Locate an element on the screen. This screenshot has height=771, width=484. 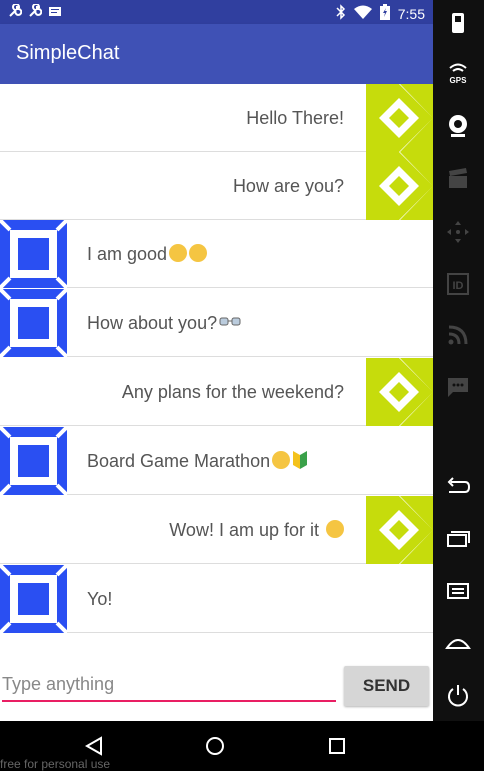
id-icon: ID is located at coordinates (458, 284).